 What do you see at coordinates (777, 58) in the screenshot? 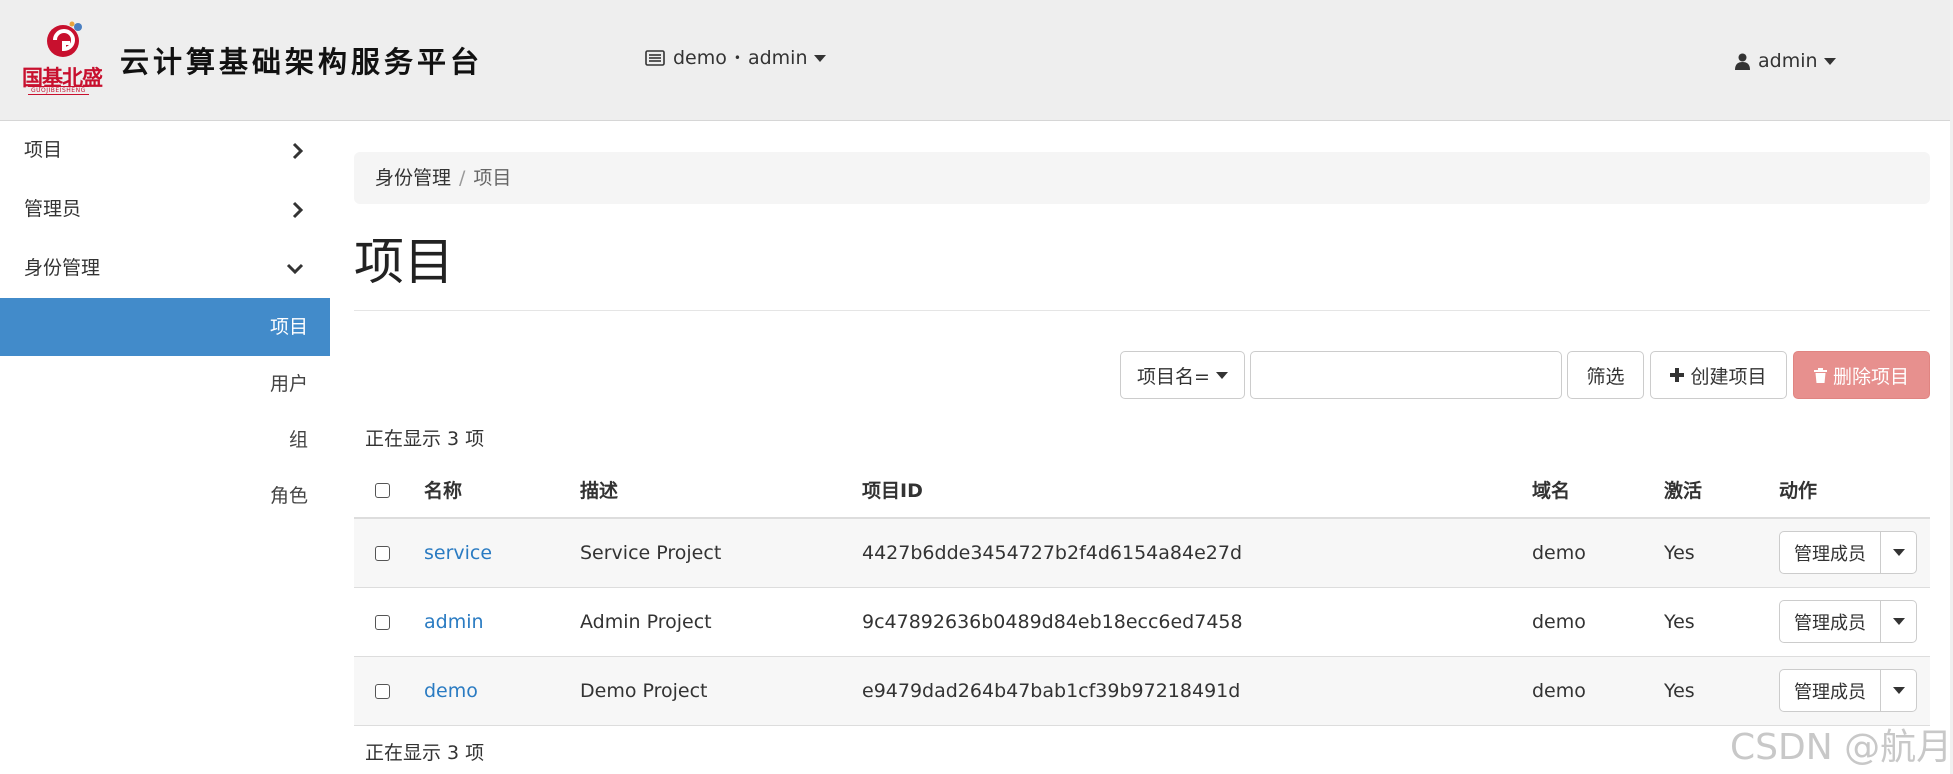
I see `context-user: admin` at bounding box center [777, 58].